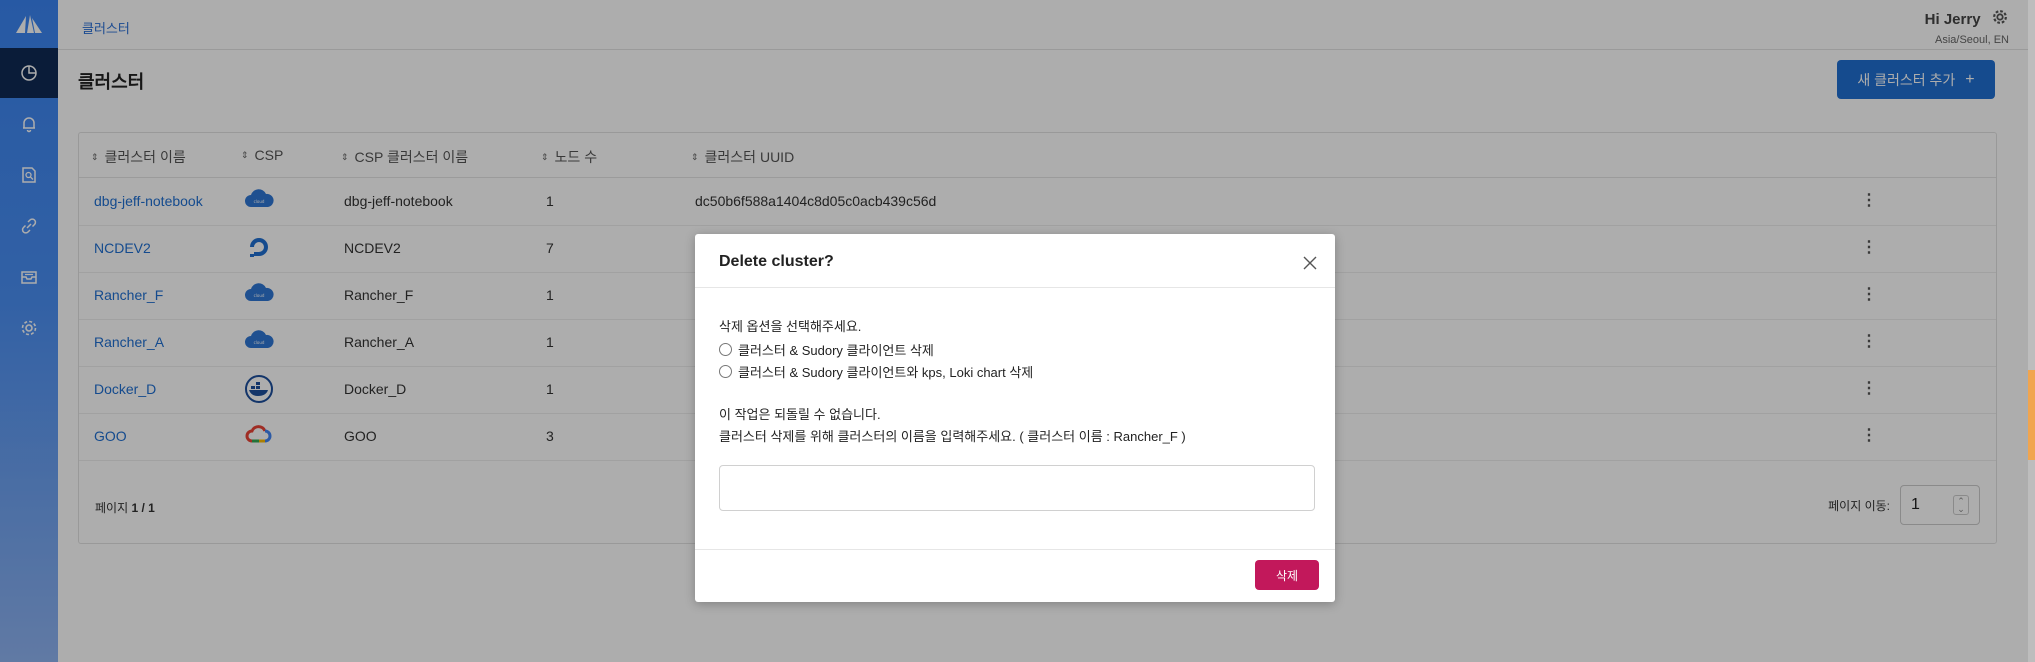  Describe the element at coordinates (836, 350) in the screenshot. I see `radio-label: 클러스터 & Sudory 클라이언트 삭제` at that location.